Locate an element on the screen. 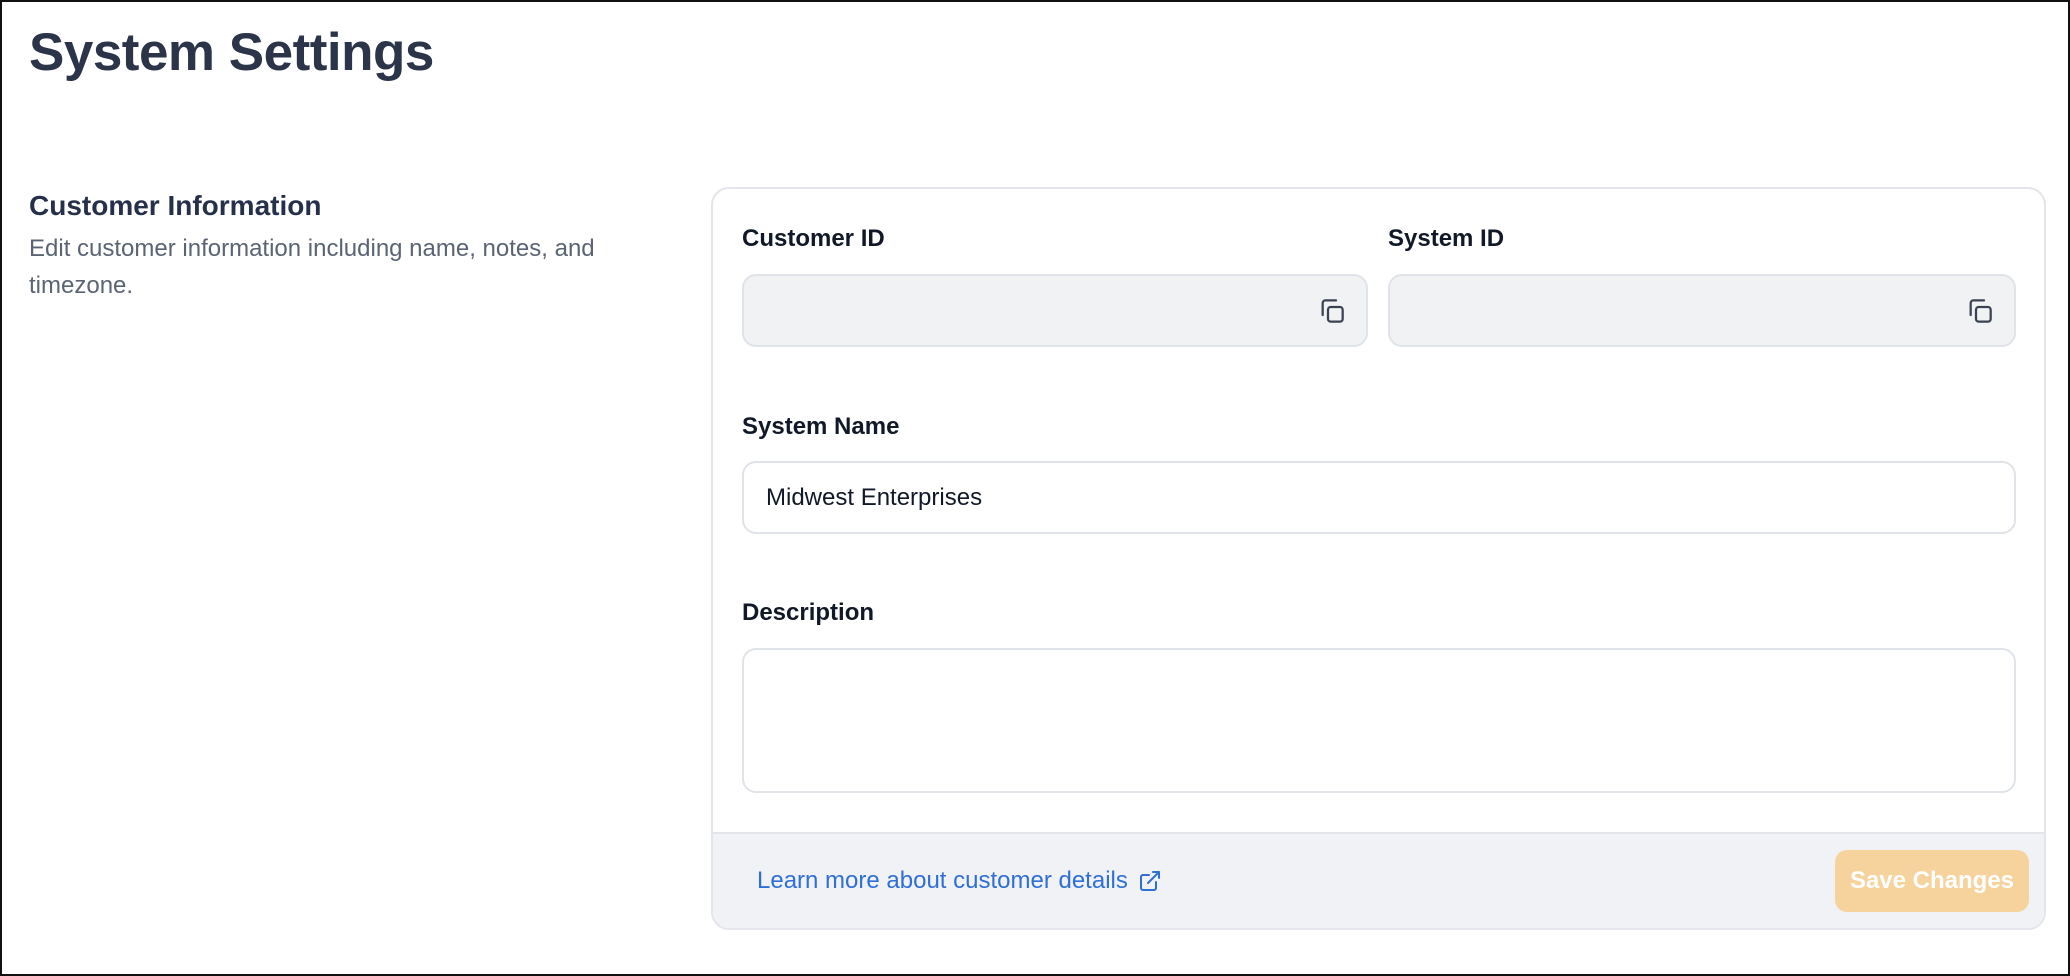  system-name-input: Midwest Enterprises is located at coordinates (1379, 497).